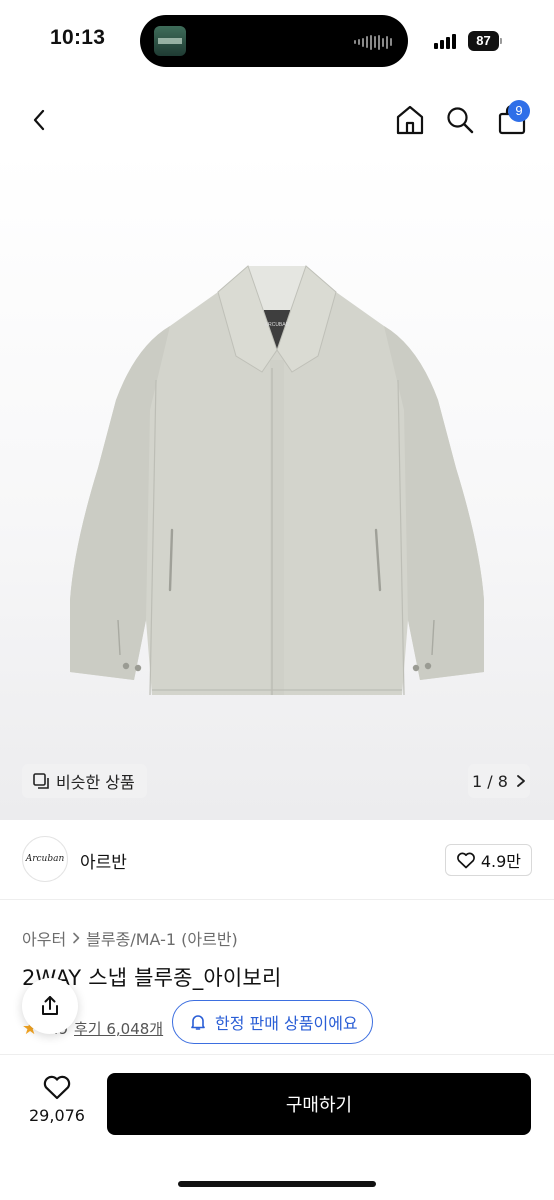 Image resolution: width=554 pixels, height=1200 pixels. Describe the element at coordinates (490, 781) in the screenshot. I see `image-page-text: 1 / 8` at that location.